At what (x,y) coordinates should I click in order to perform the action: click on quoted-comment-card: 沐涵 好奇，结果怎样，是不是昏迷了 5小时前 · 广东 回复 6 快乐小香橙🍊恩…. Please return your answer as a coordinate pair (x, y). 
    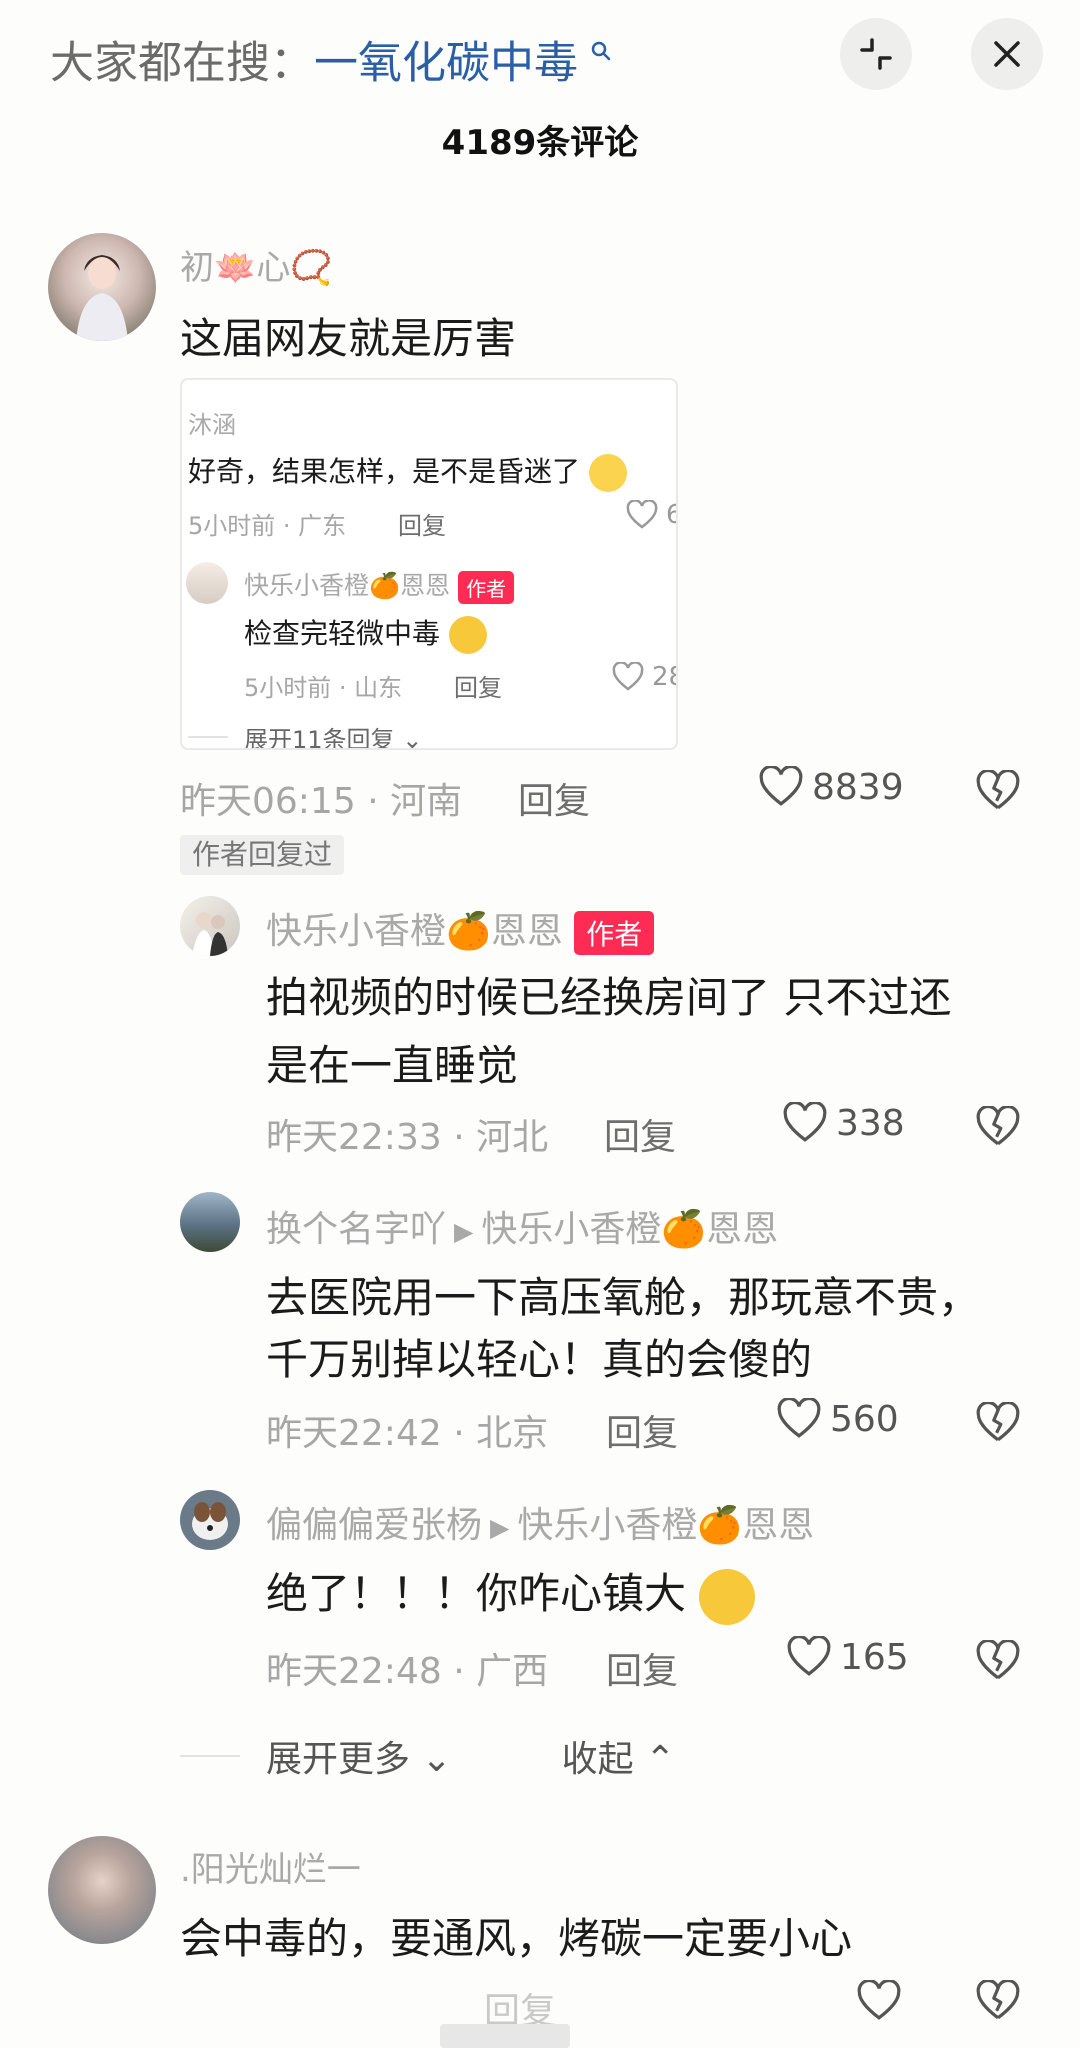
    Looking at the image, I should click on (429, 564).